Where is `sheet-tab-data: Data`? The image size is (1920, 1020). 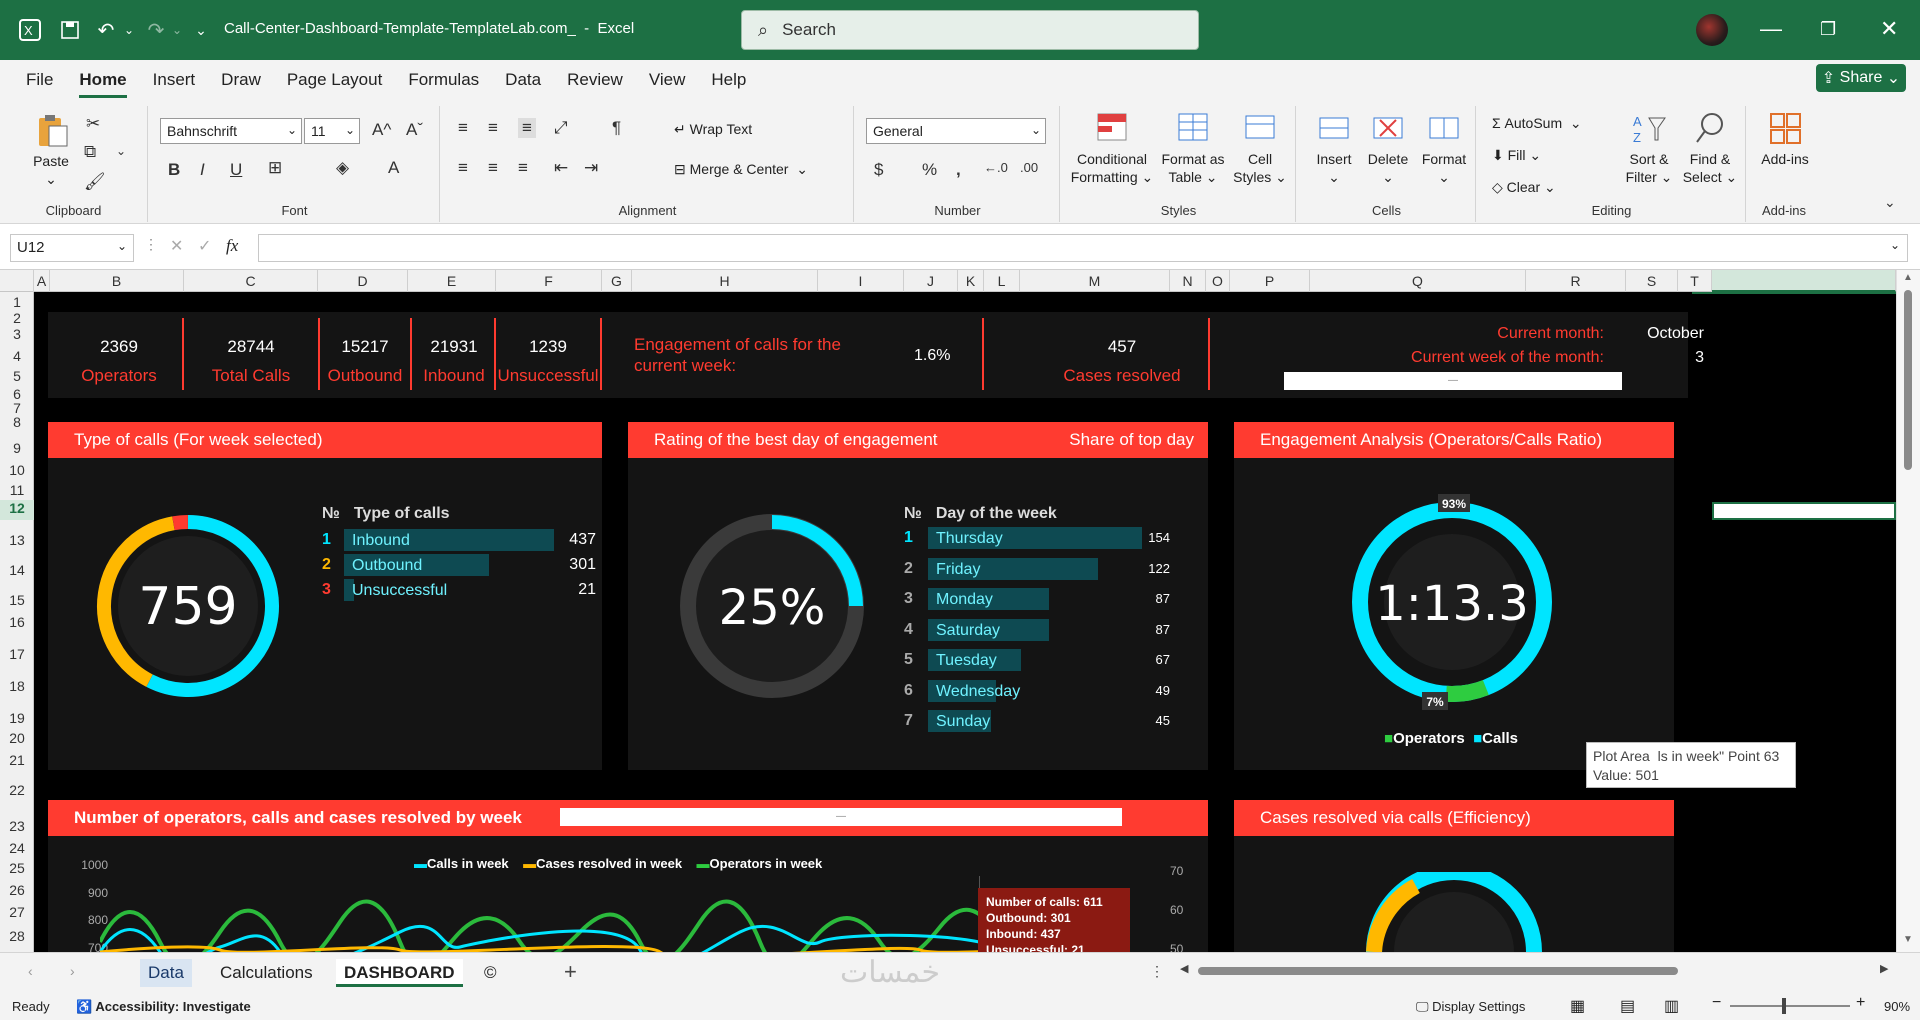 sheet-tab-data: Data is located at coordinates (166, 973).